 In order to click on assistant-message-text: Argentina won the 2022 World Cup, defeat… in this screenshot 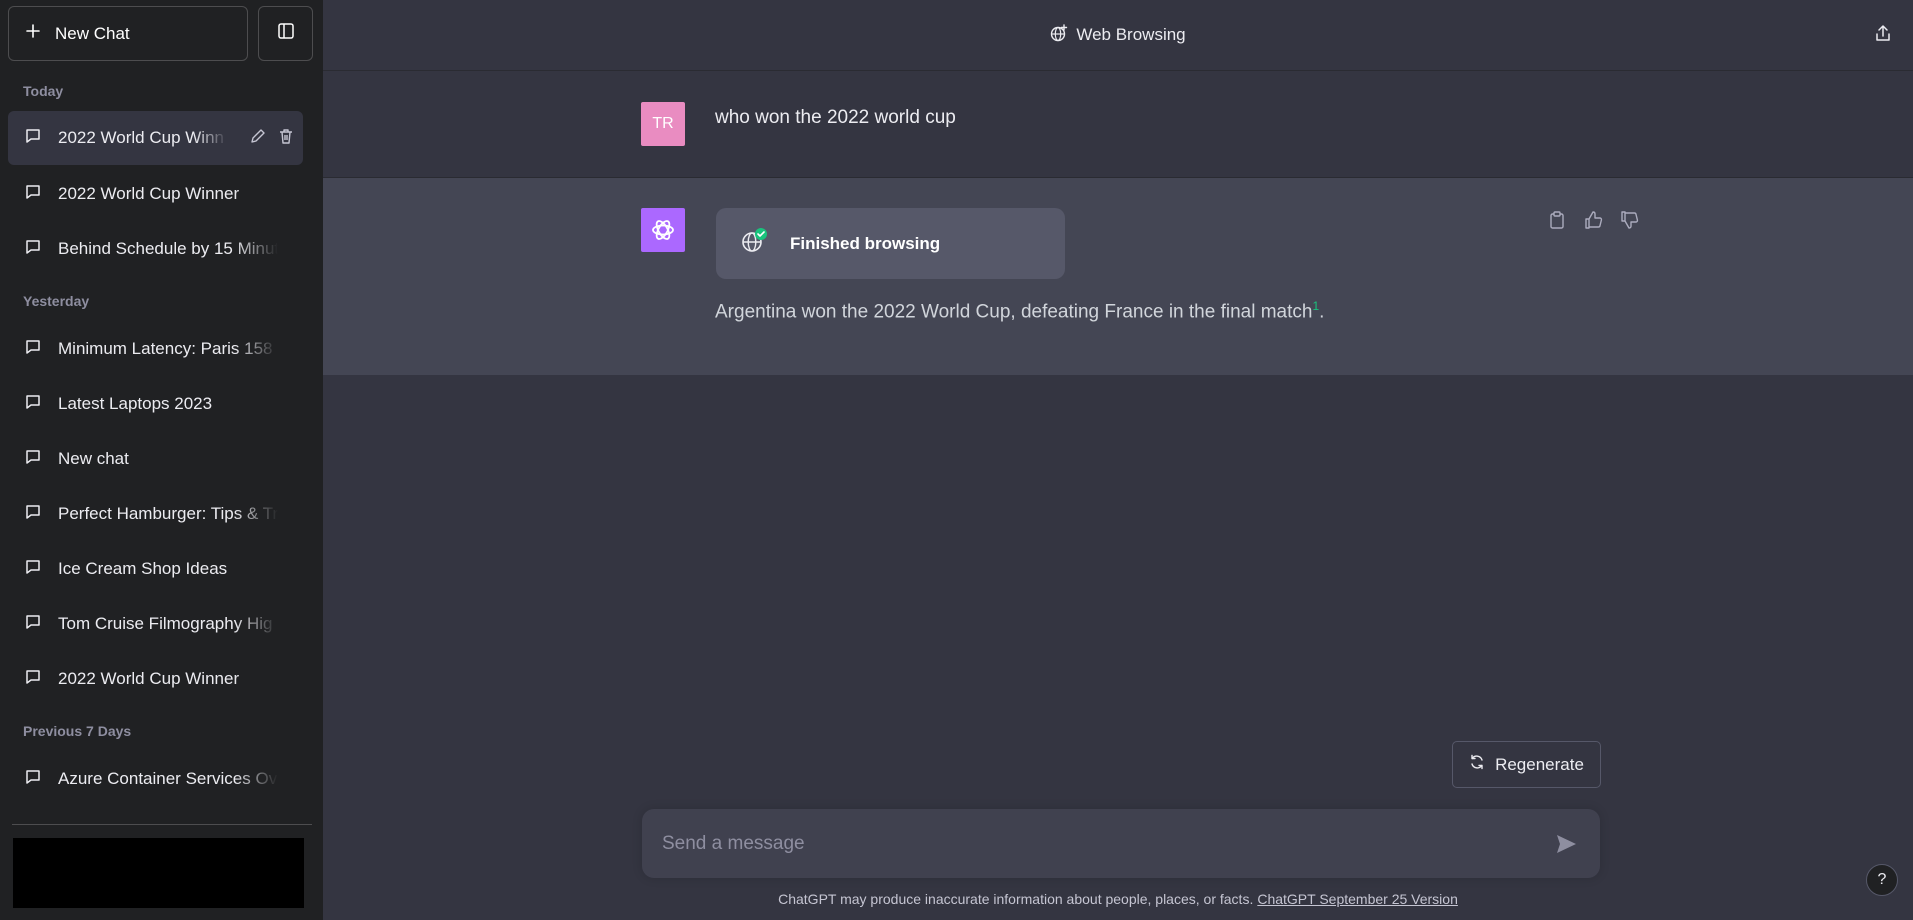, I will do `click(1019, 311)`.